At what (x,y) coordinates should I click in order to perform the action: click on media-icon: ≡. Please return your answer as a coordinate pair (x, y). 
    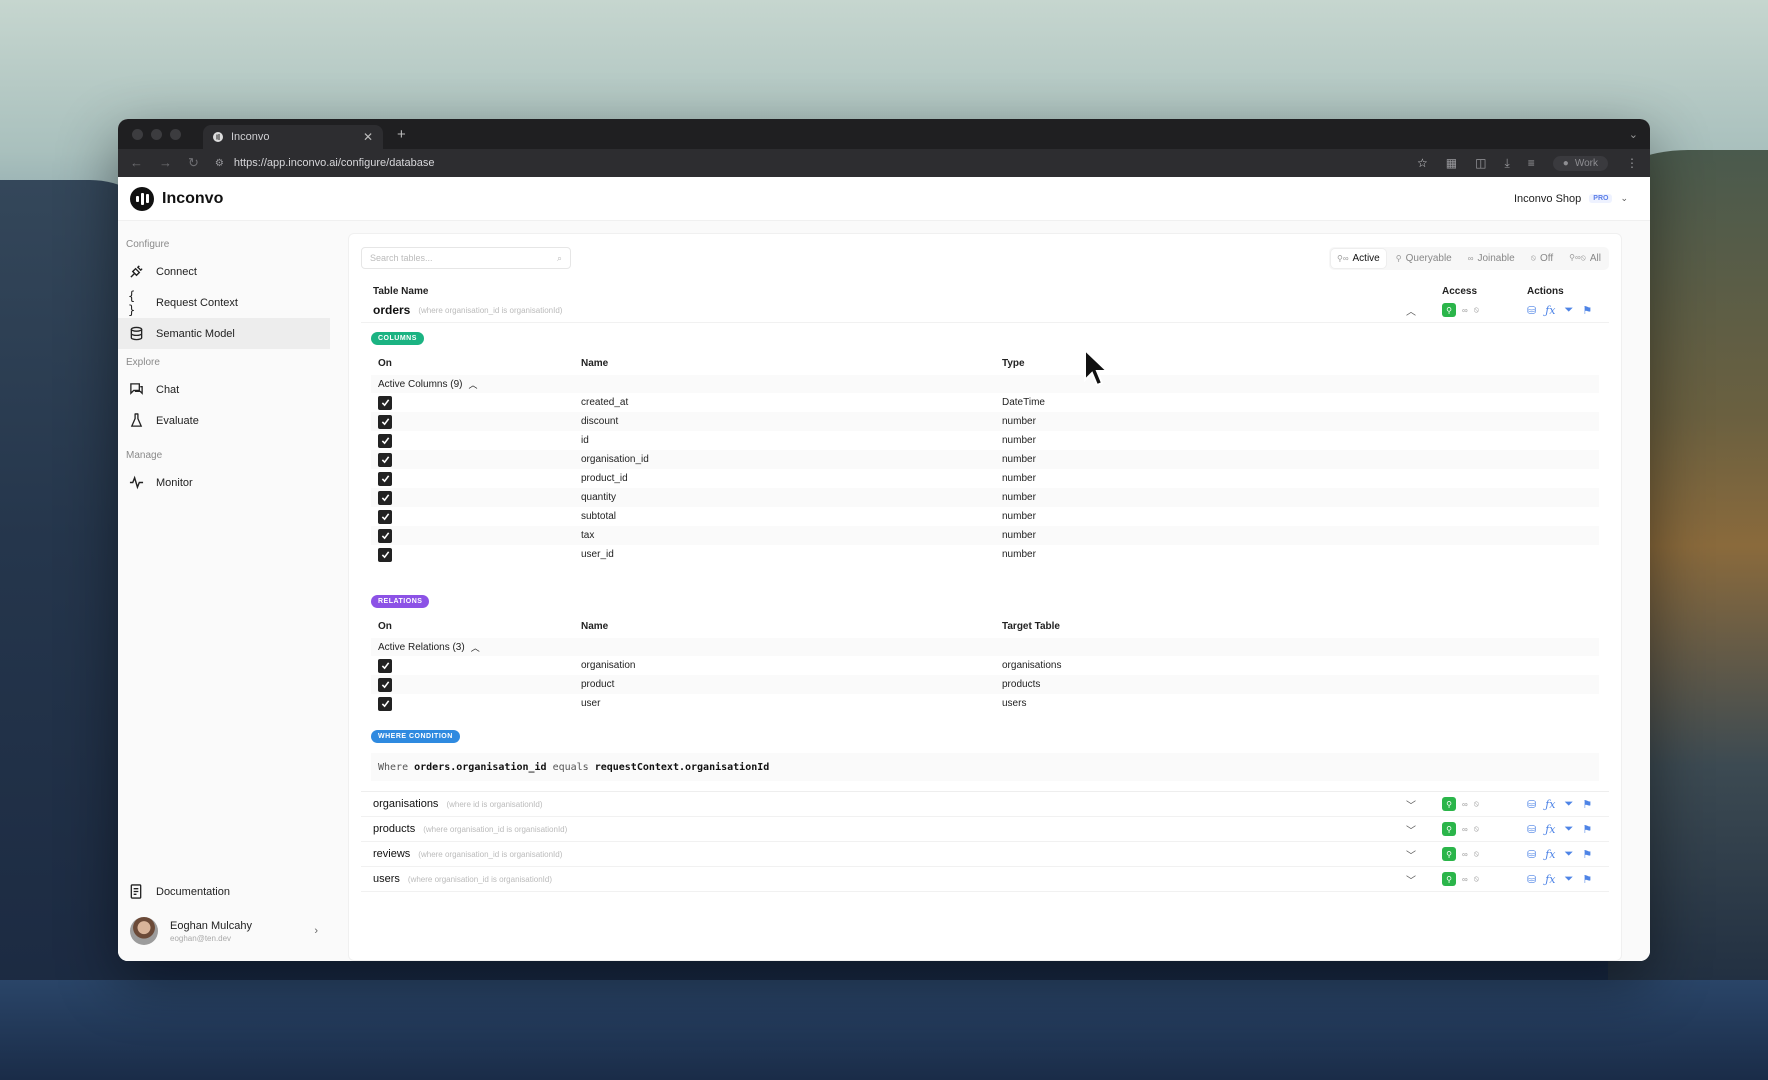
    Looking at the image, I should click on (1531, 163).